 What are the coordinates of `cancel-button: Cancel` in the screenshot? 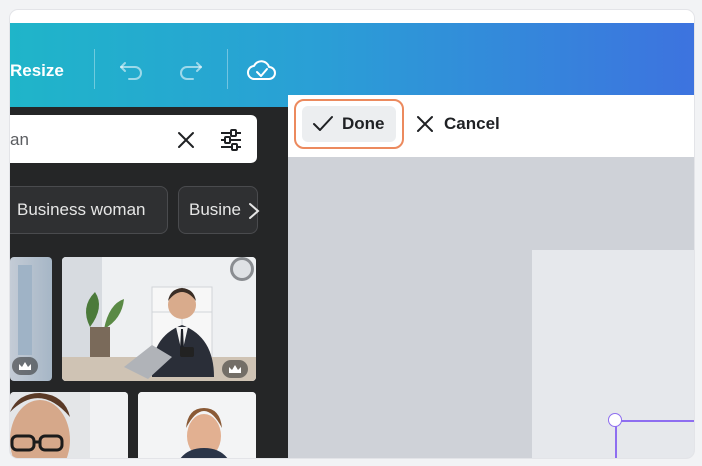 It's located at (458, 124).